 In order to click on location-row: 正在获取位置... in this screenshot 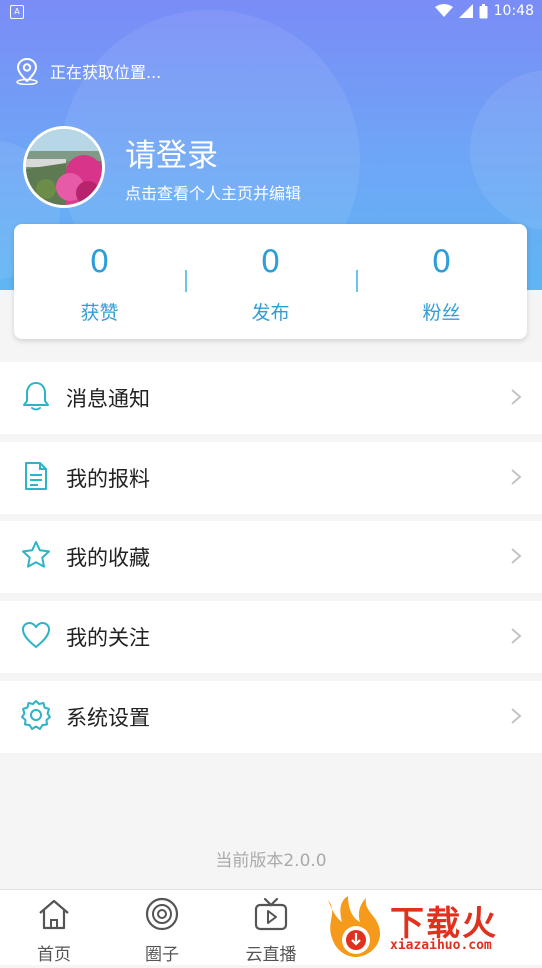, I will do `click(87, 71)`.